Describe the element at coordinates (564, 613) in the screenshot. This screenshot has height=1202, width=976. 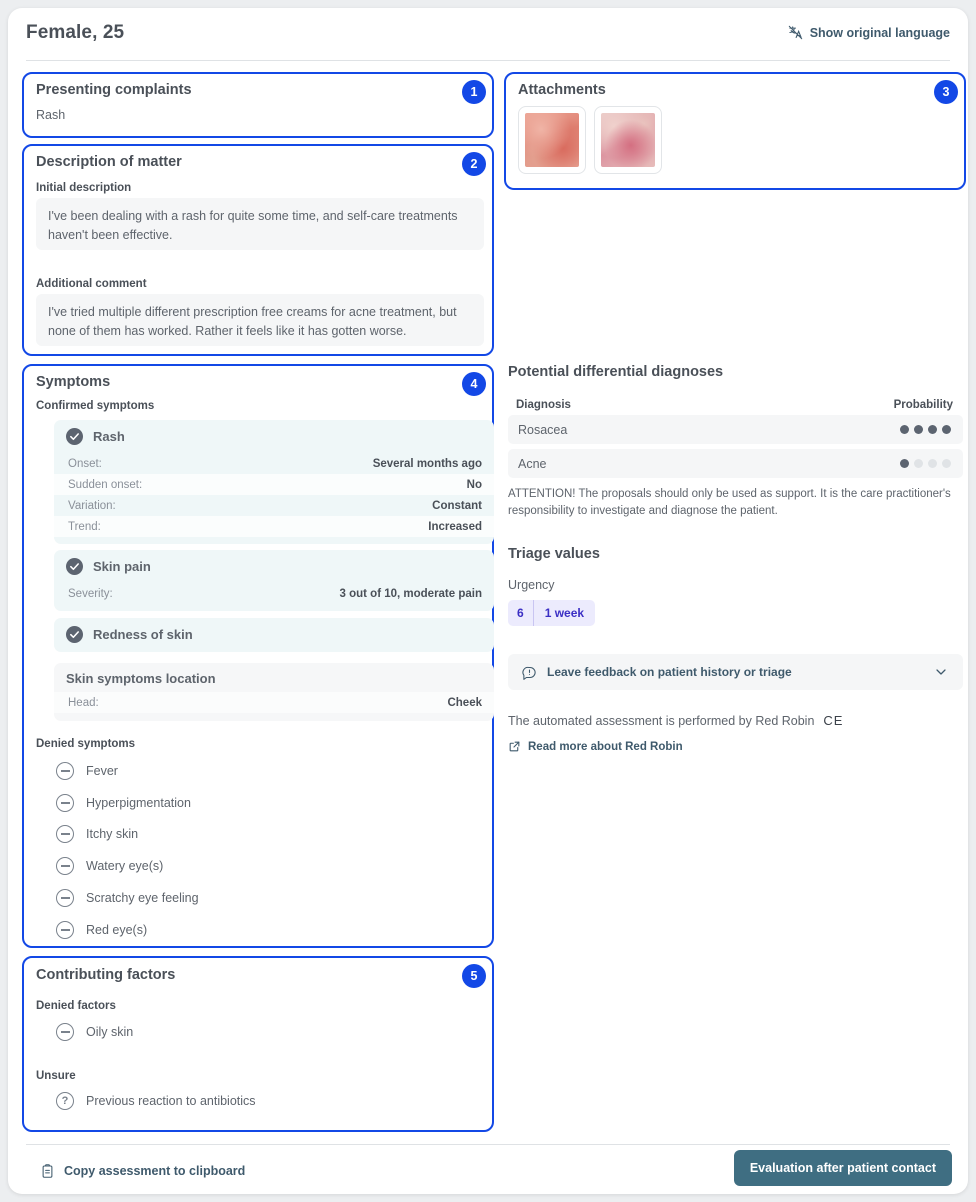
I see `urgency-timeframe: 1 week` at that location.